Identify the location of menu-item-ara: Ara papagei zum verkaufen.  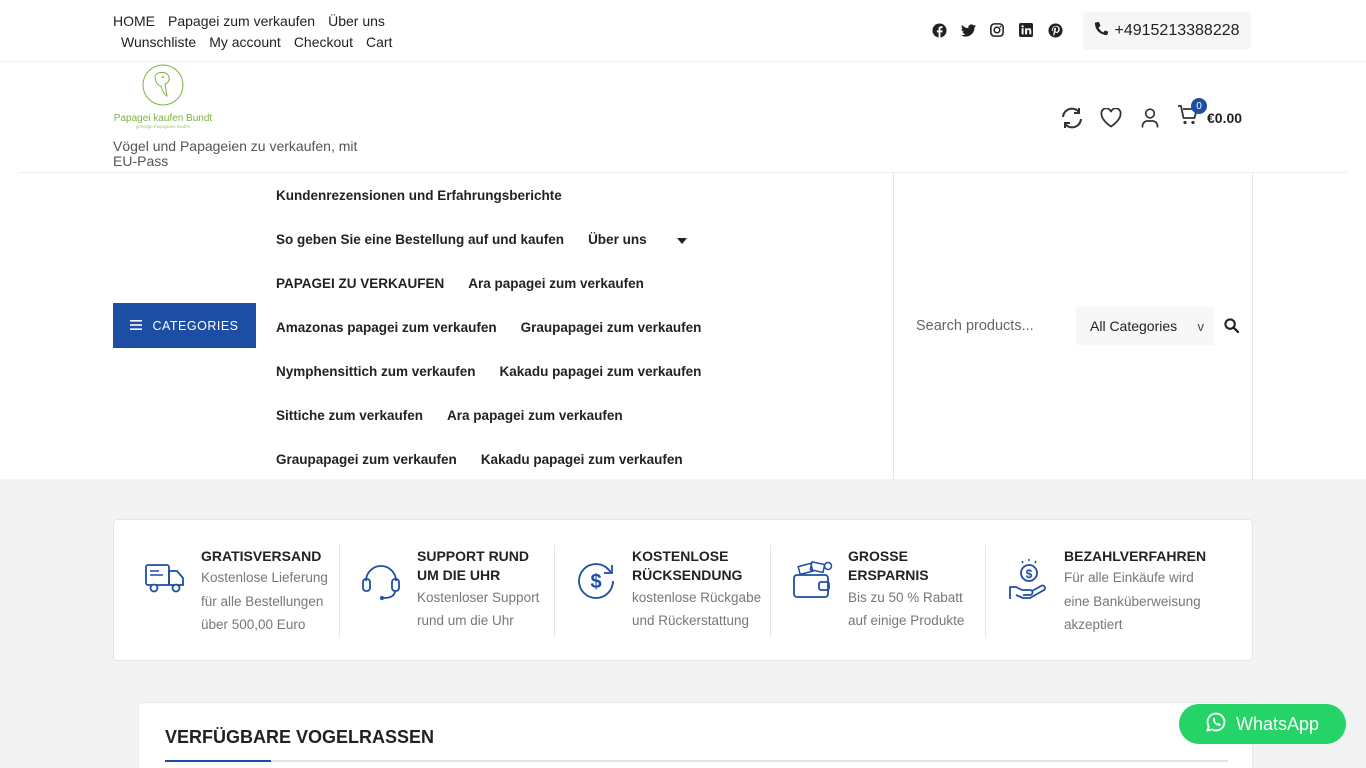
(556, 283).